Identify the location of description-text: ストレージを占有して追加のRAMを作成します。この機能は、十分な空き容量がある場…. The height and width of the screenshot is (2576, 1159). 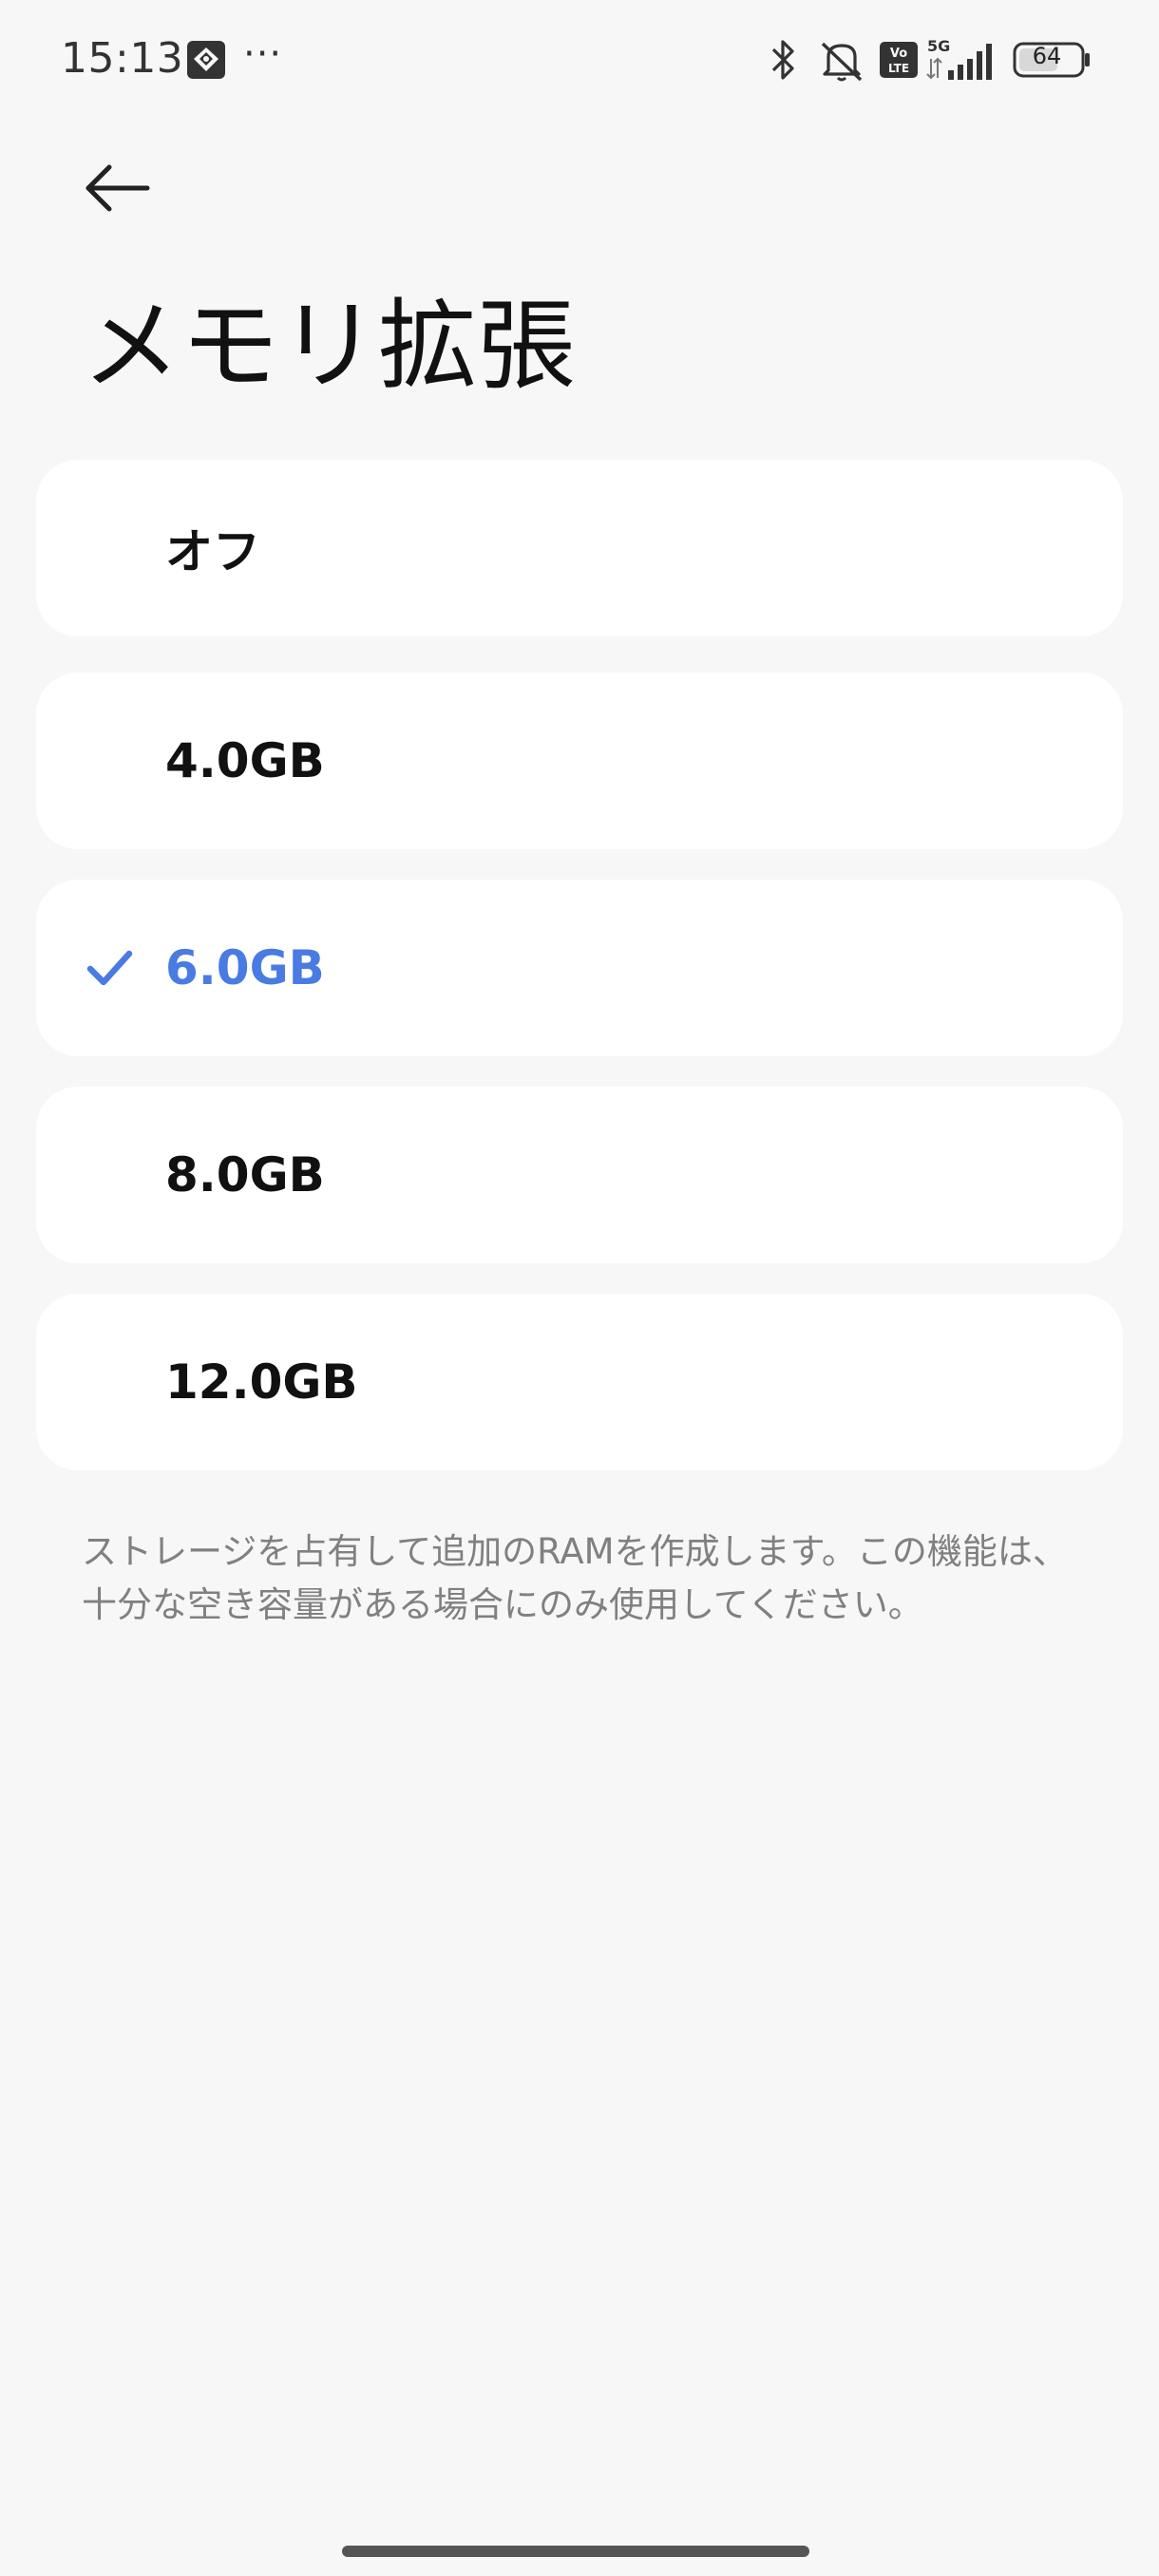
(575, 1578).